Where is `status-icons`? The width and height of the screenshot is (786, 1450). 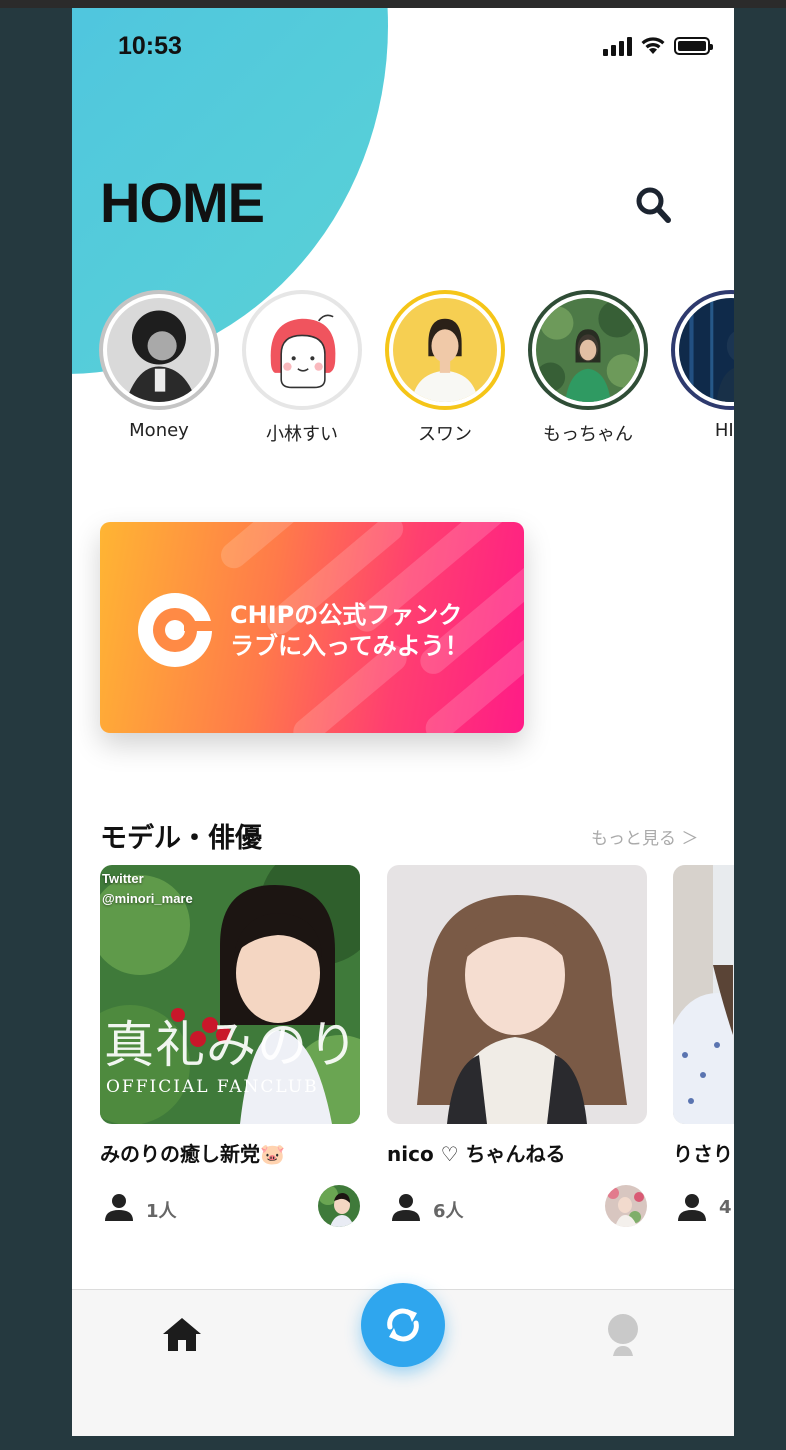
status-icons is located at coordinates (658, 46).